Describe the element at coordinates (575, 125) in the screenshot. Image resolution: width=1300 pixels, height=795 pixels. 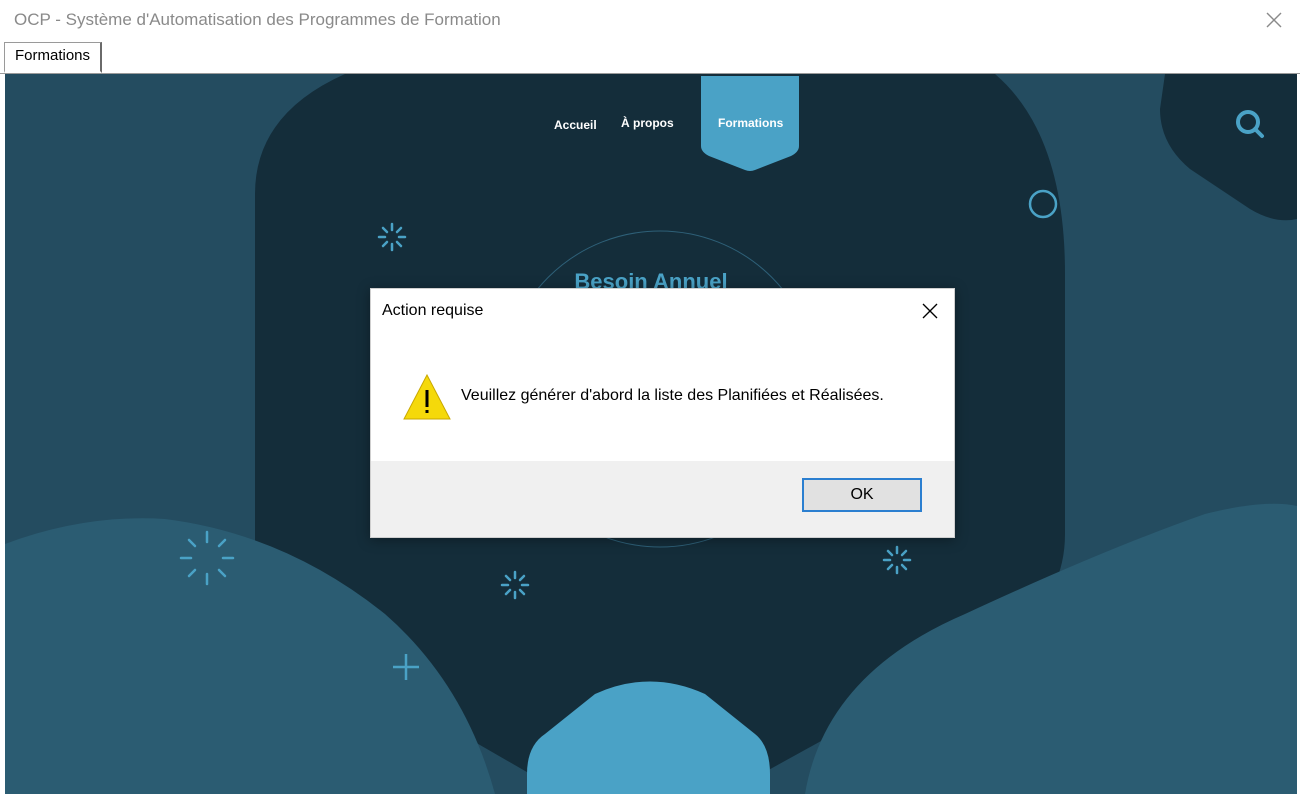
I see `nav-accueil: Accueil` at that location.